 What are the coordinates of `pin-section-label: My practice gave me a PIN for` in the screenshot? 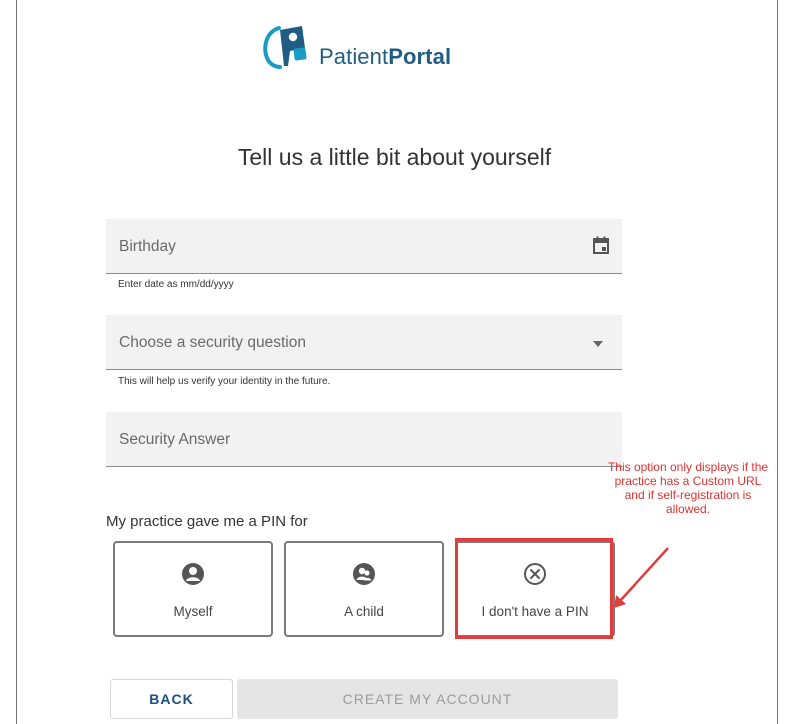 It's located at (207, 521).